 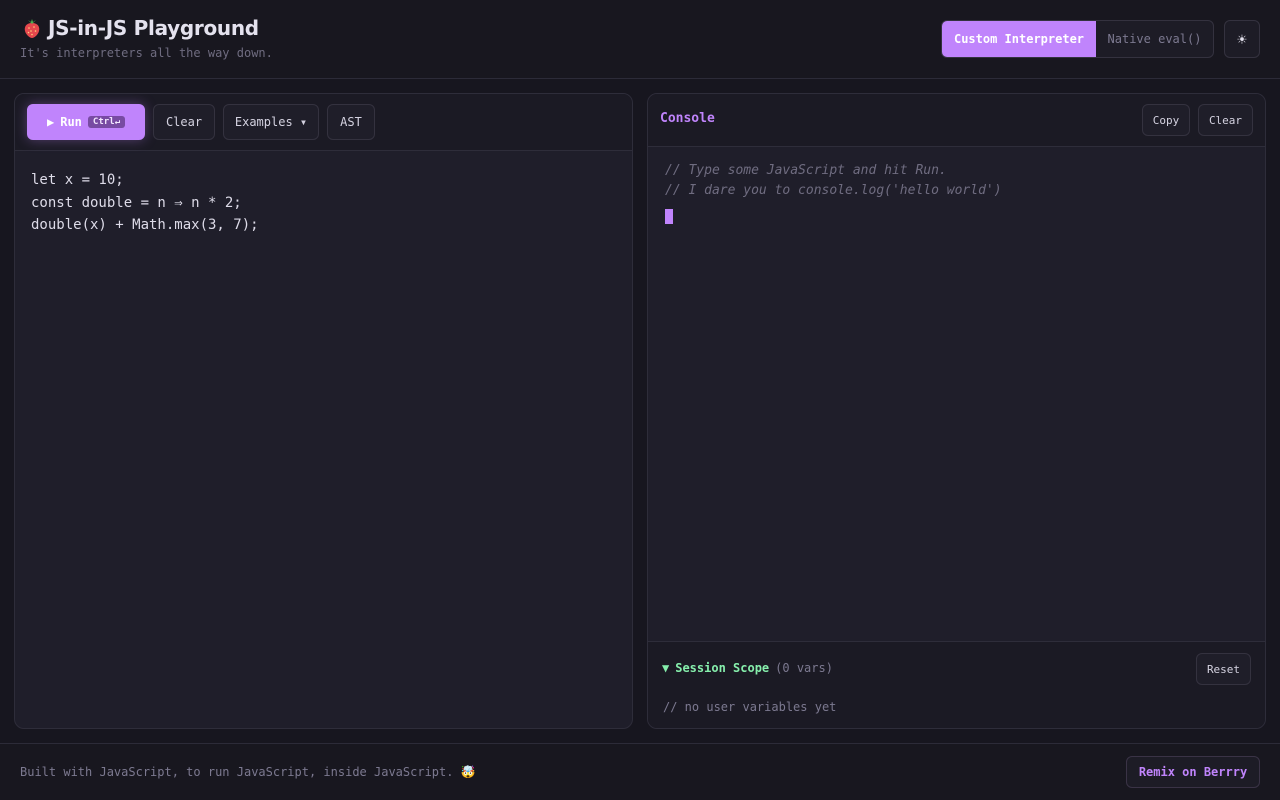 What do you see at coordinates (750, 707) in the screenshot?
I see `scope-empty-text: // no user variables yet` at bounding box center [750, 707].